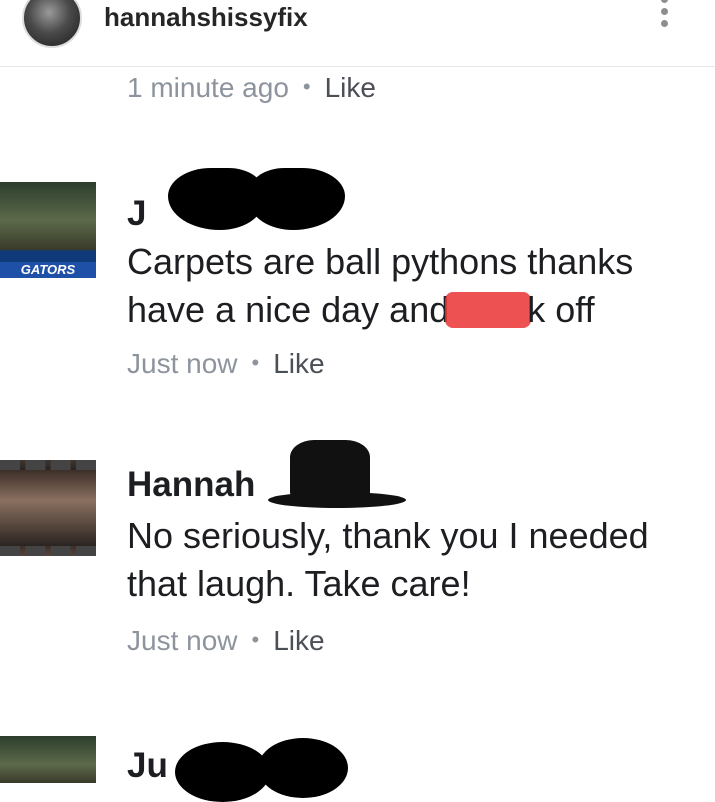 Image resolution: width=715 pixels, height=802 pixels. What do you see at coordinates (48, 270) in the screenshot?
I see `avatar-badge: GATORS` at bounding box center [48, 270].